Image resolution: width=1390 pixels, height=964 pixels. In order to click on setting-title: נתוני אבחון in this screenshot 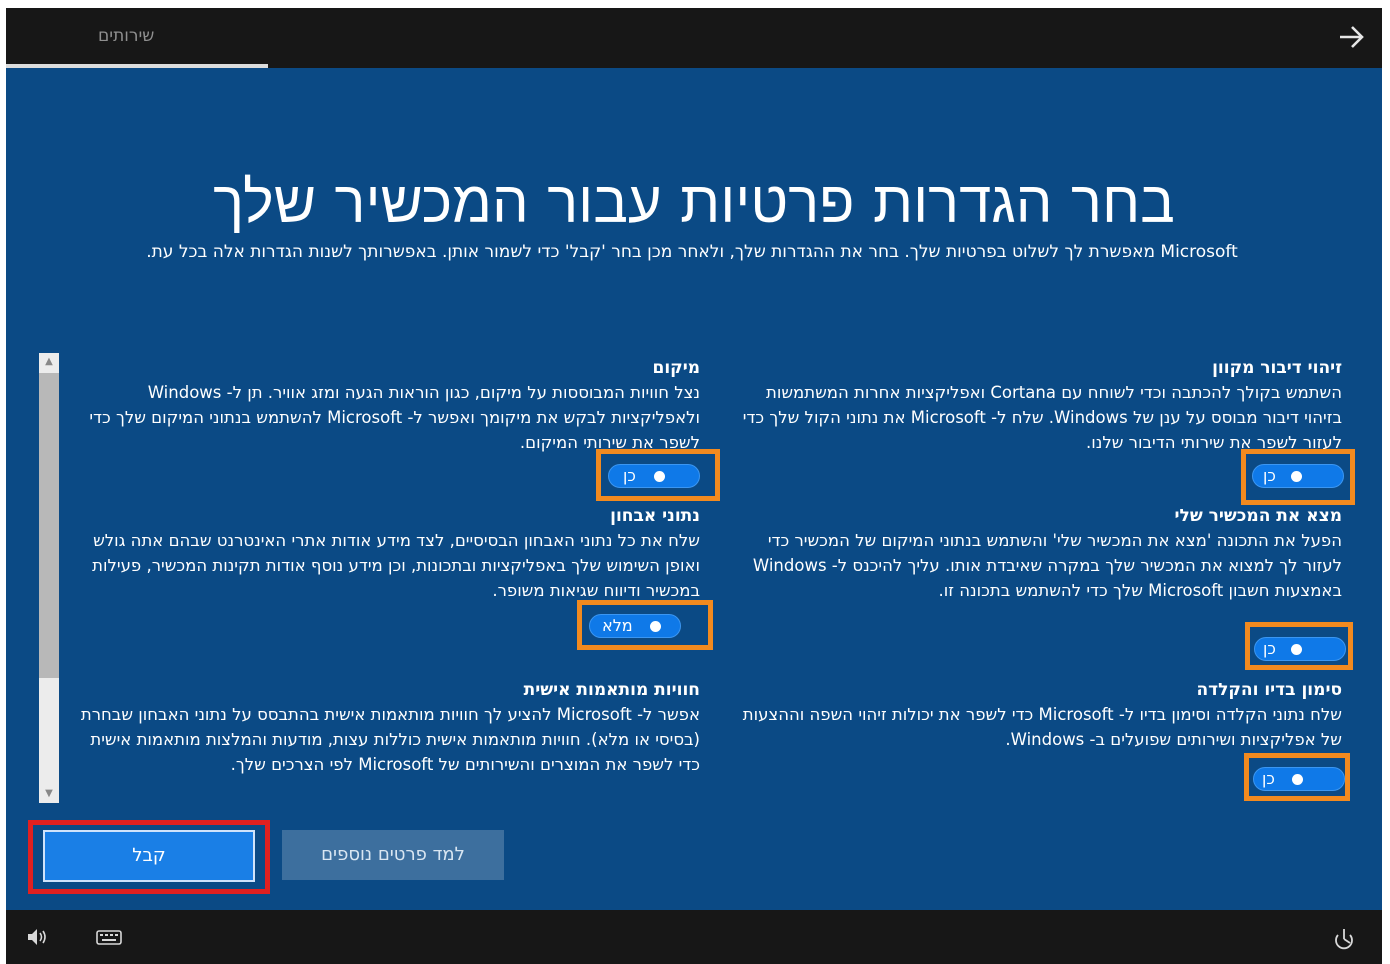, I will do `click(655, 516)`.